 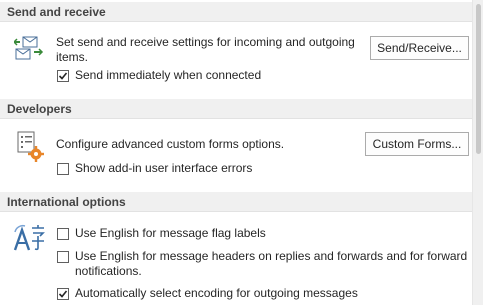 I want to click on english-flag-labels-label: Use English for message flag labels, so click(x=170, y=233).